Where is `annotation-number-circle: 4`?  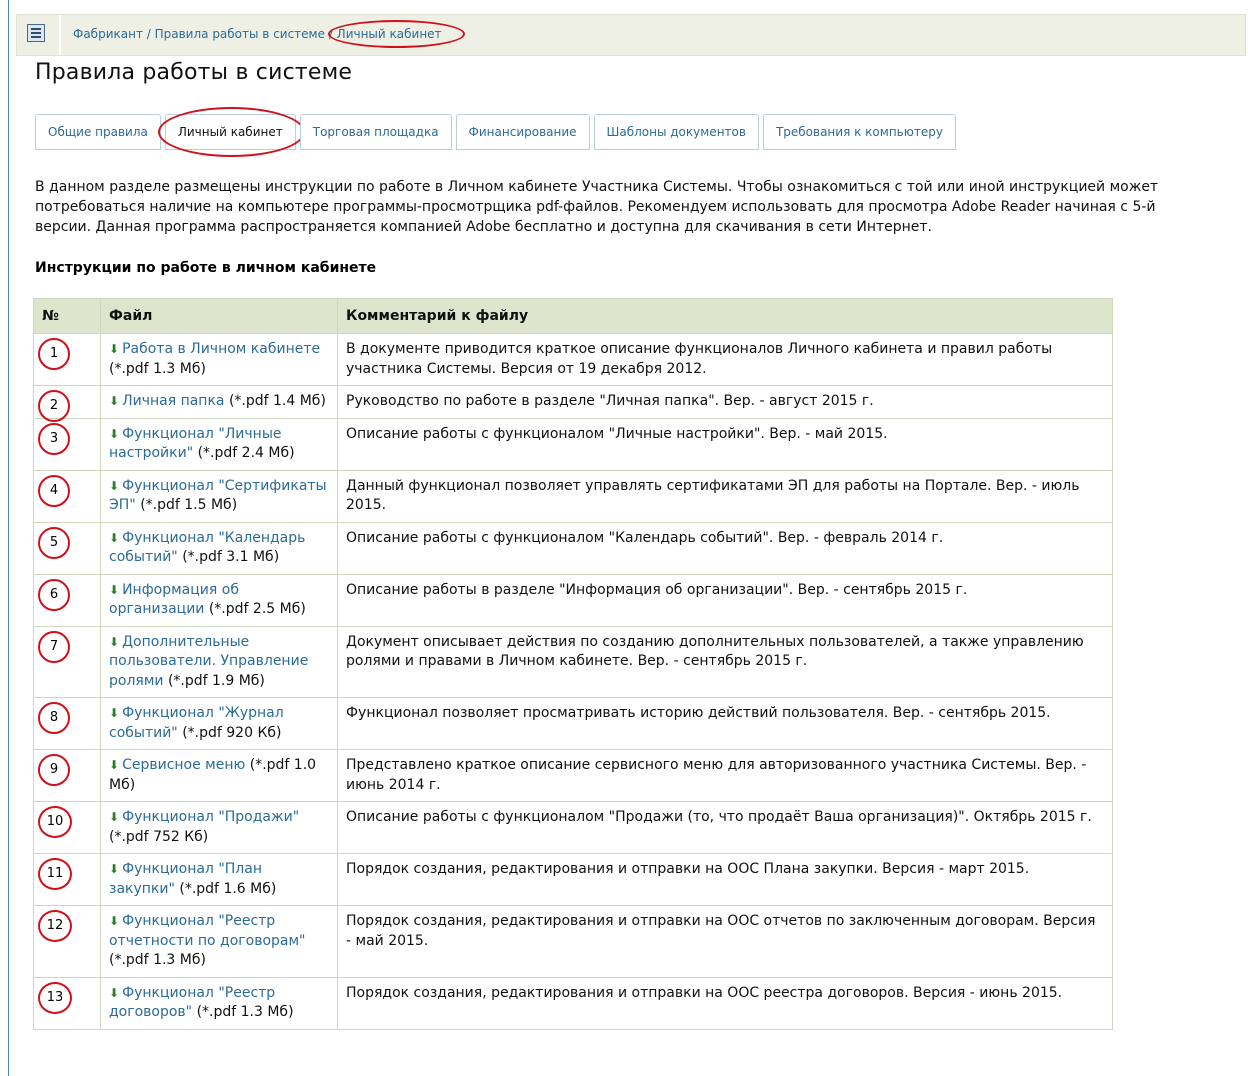 annotation-number-circle: 4 is located at coordinates (54, 490).